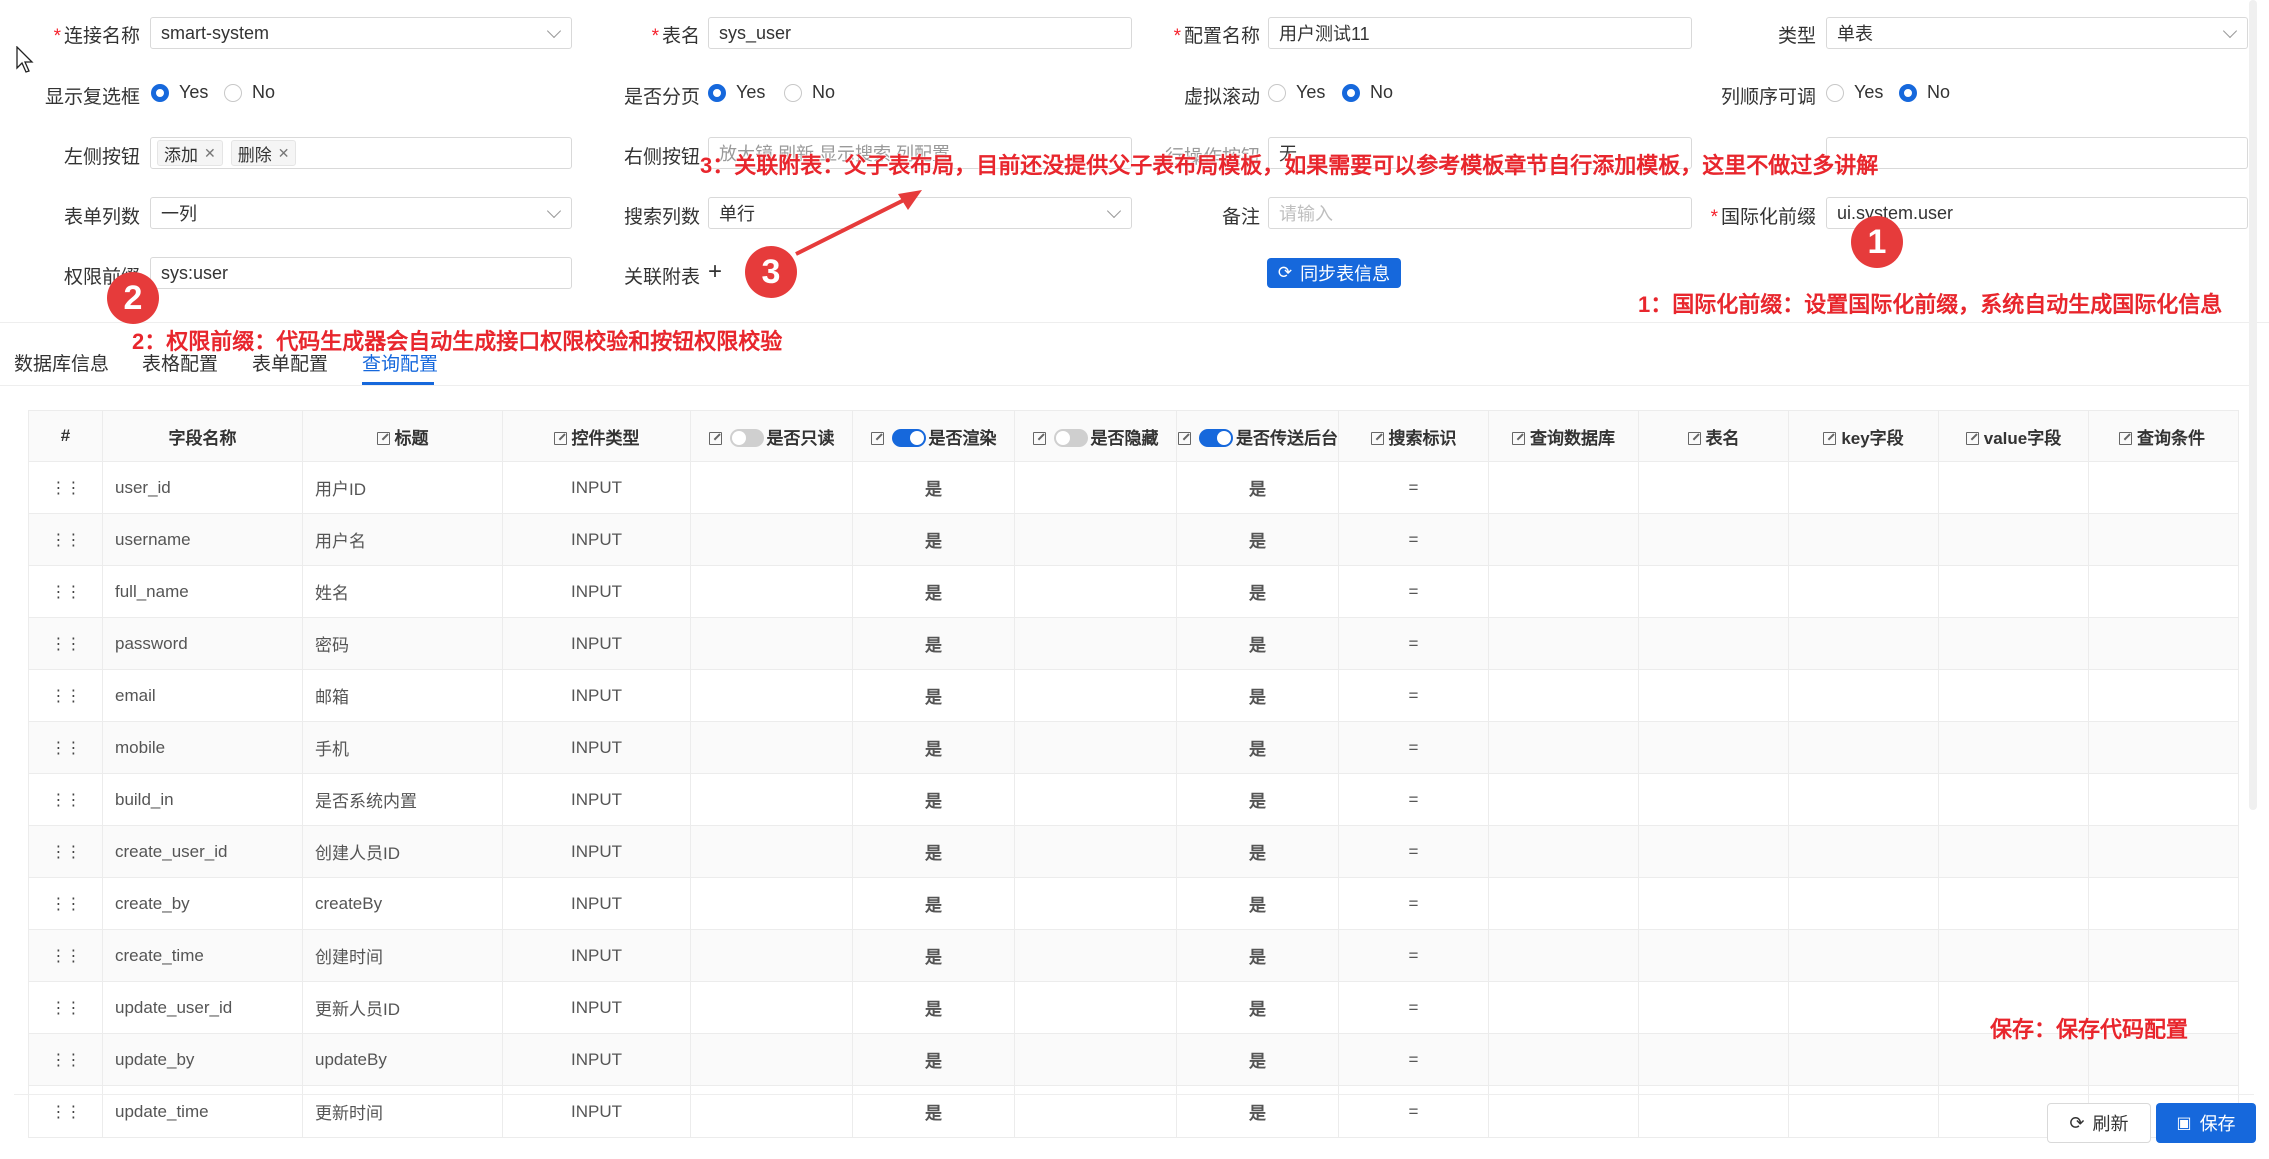 This screenshot has width=2269, height=1159. What do you see at coordinates (1367, 92) in the screenshot?
I see `virtual-scroll-no-radio: No` at bounding box center [1367, 92].